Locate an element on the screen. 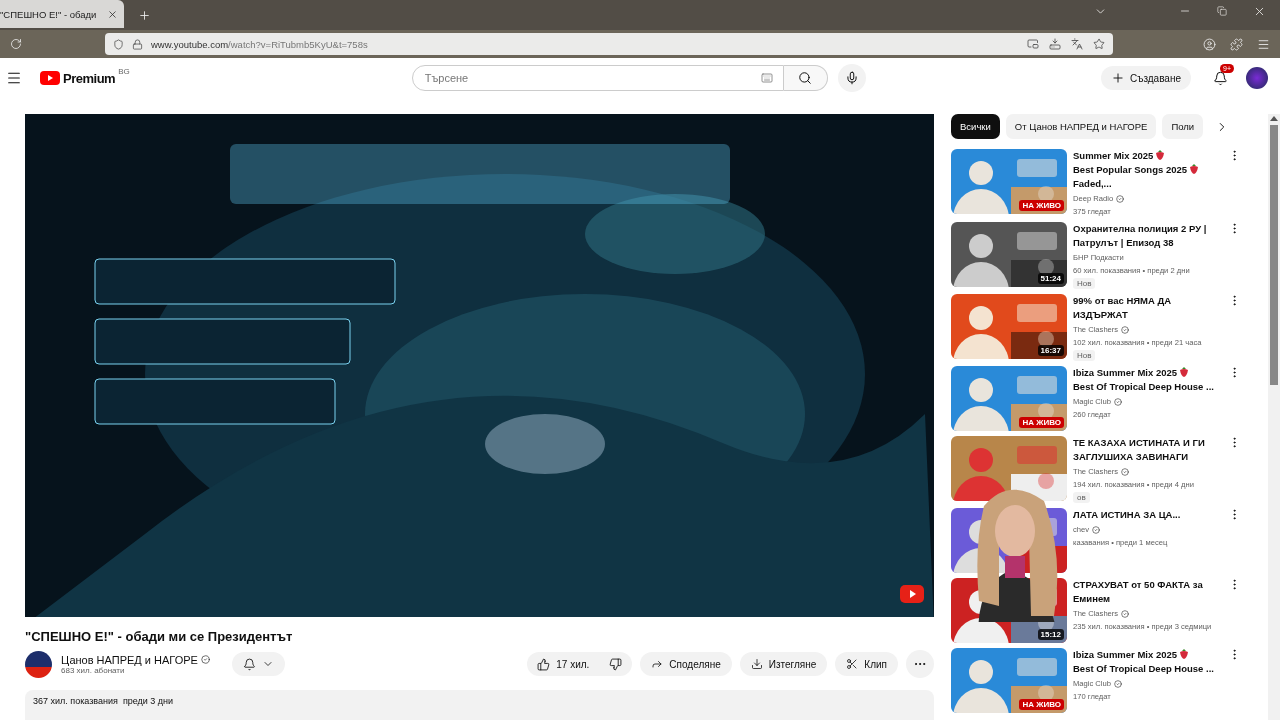 This screenshot has height=720, width=1280. new-tab-icon is located at coordinates (144, 15).